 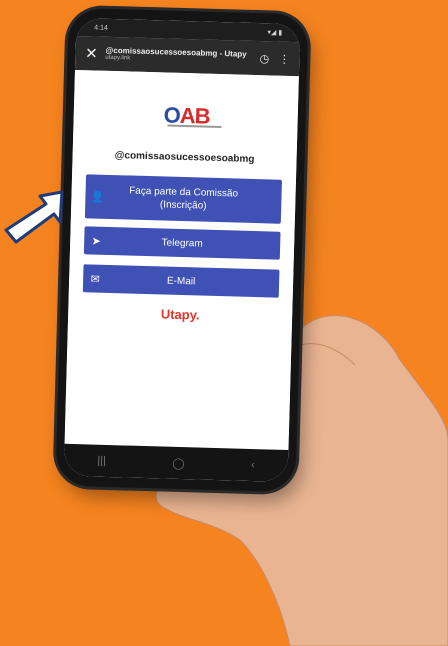 I want to click on link-button-email: ✉ E-Mail, so click(x=181, y=281).